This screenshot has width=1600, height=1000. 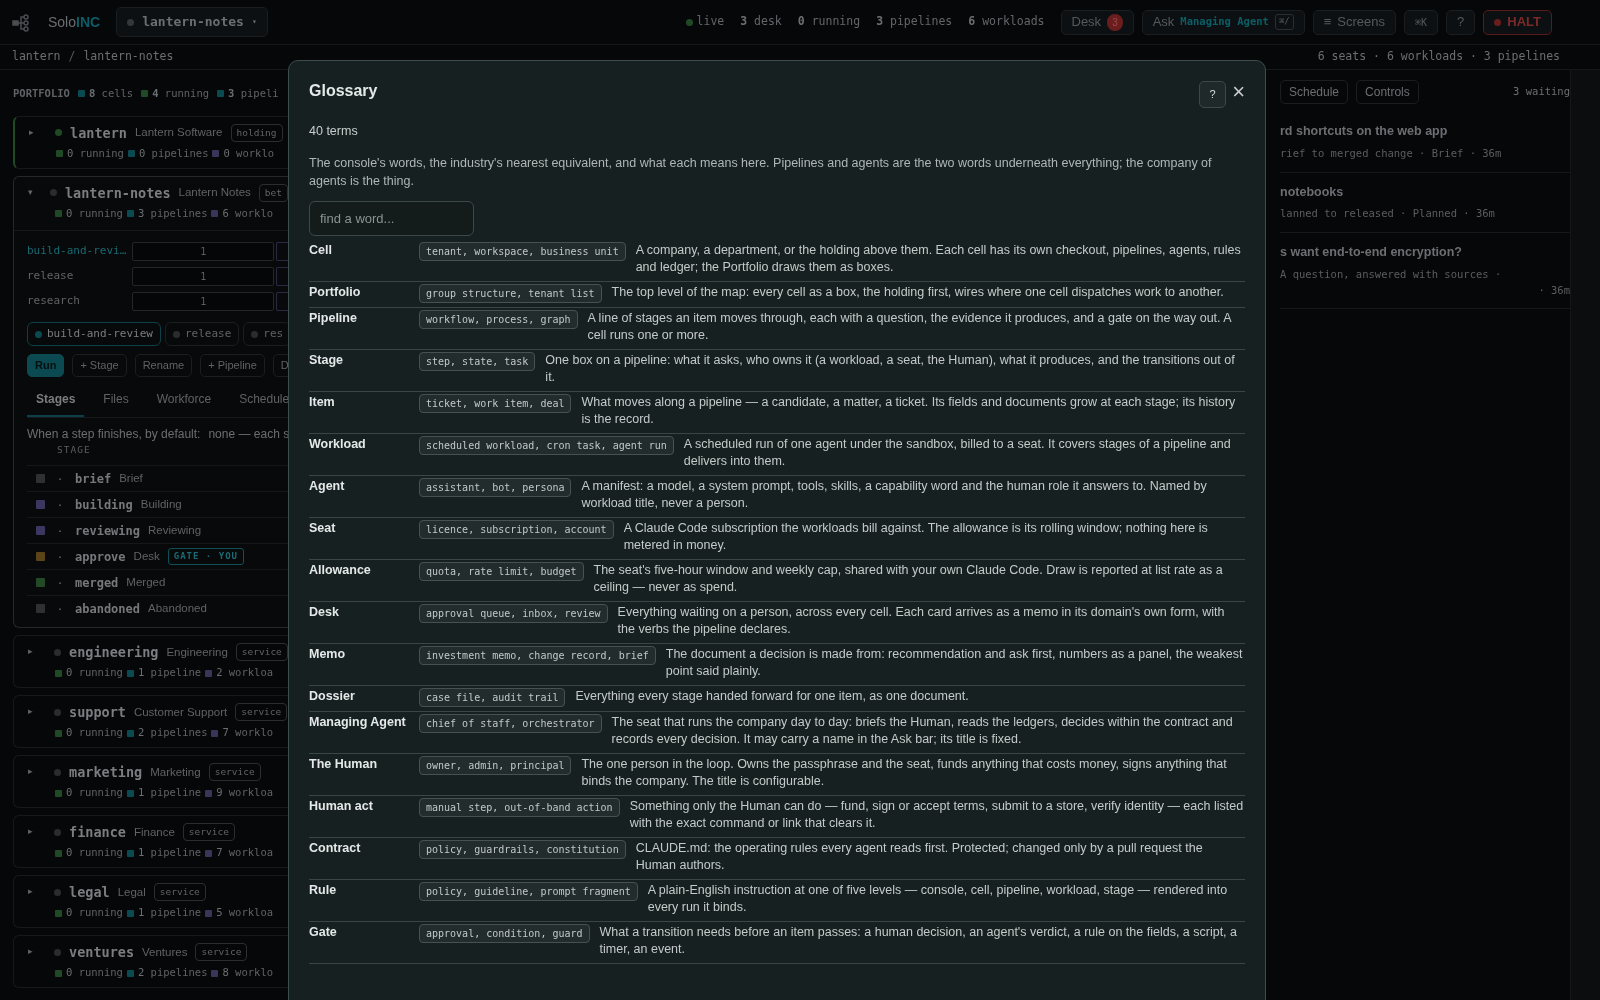 I want to click on queue-item-title: s want end-to-end encryption?, so click(x=1425, y=252).